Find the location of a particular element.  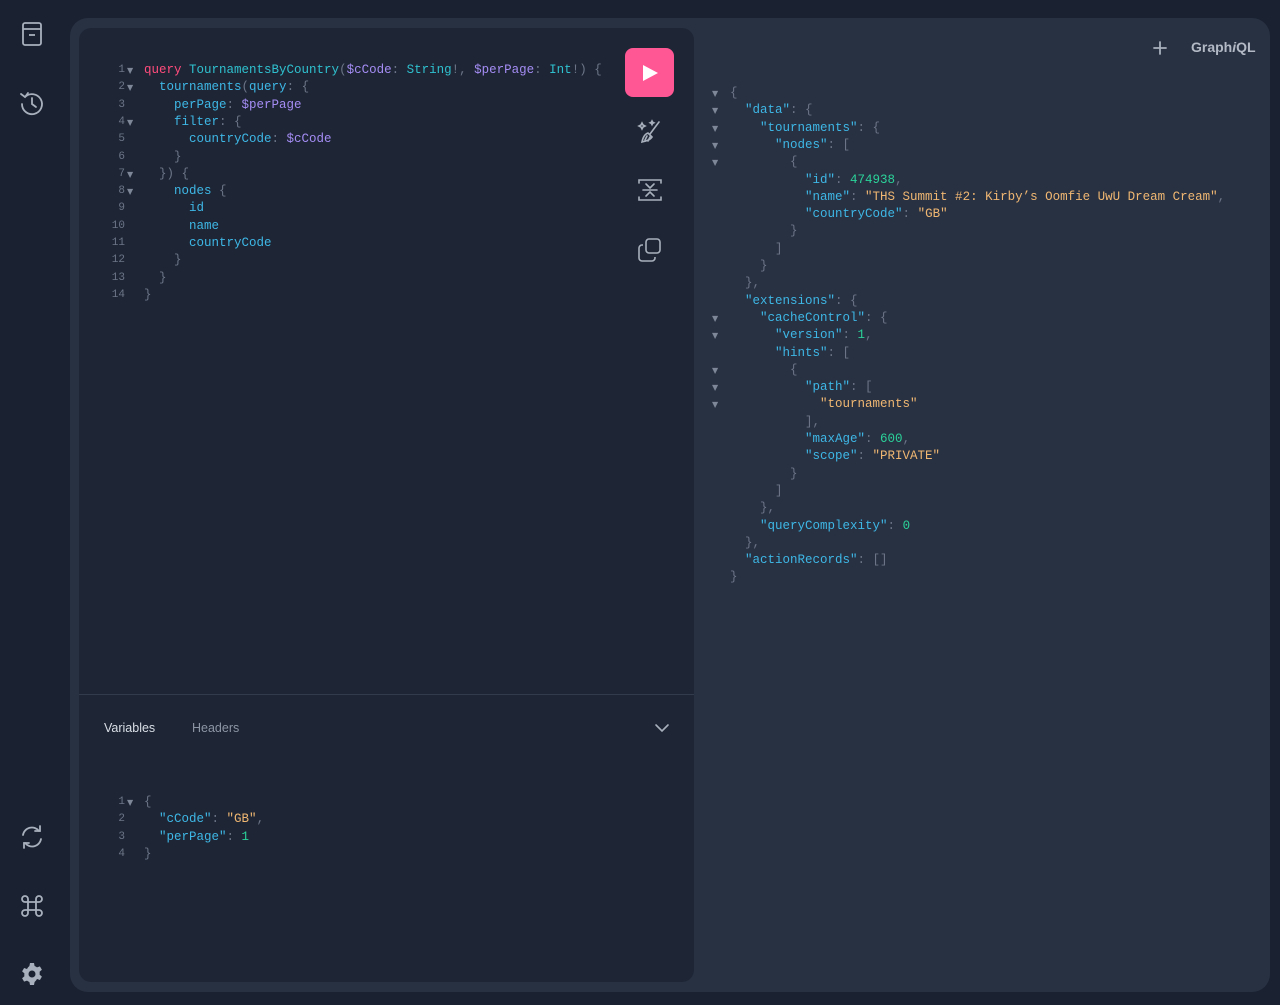

code-token: String is located at coordinates (429, 70).